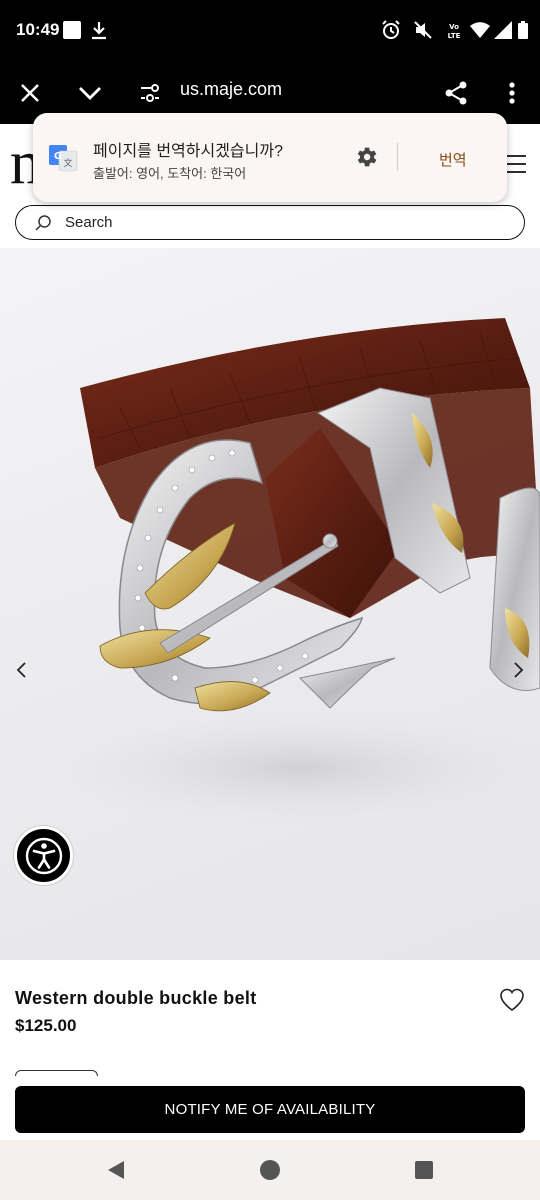 The width and height of the screenshot is (540, 1200). What do you see at coordinates (454, 27) in the screenshot?
I see `svg-text: Vo` at bounding box center [454, 27].